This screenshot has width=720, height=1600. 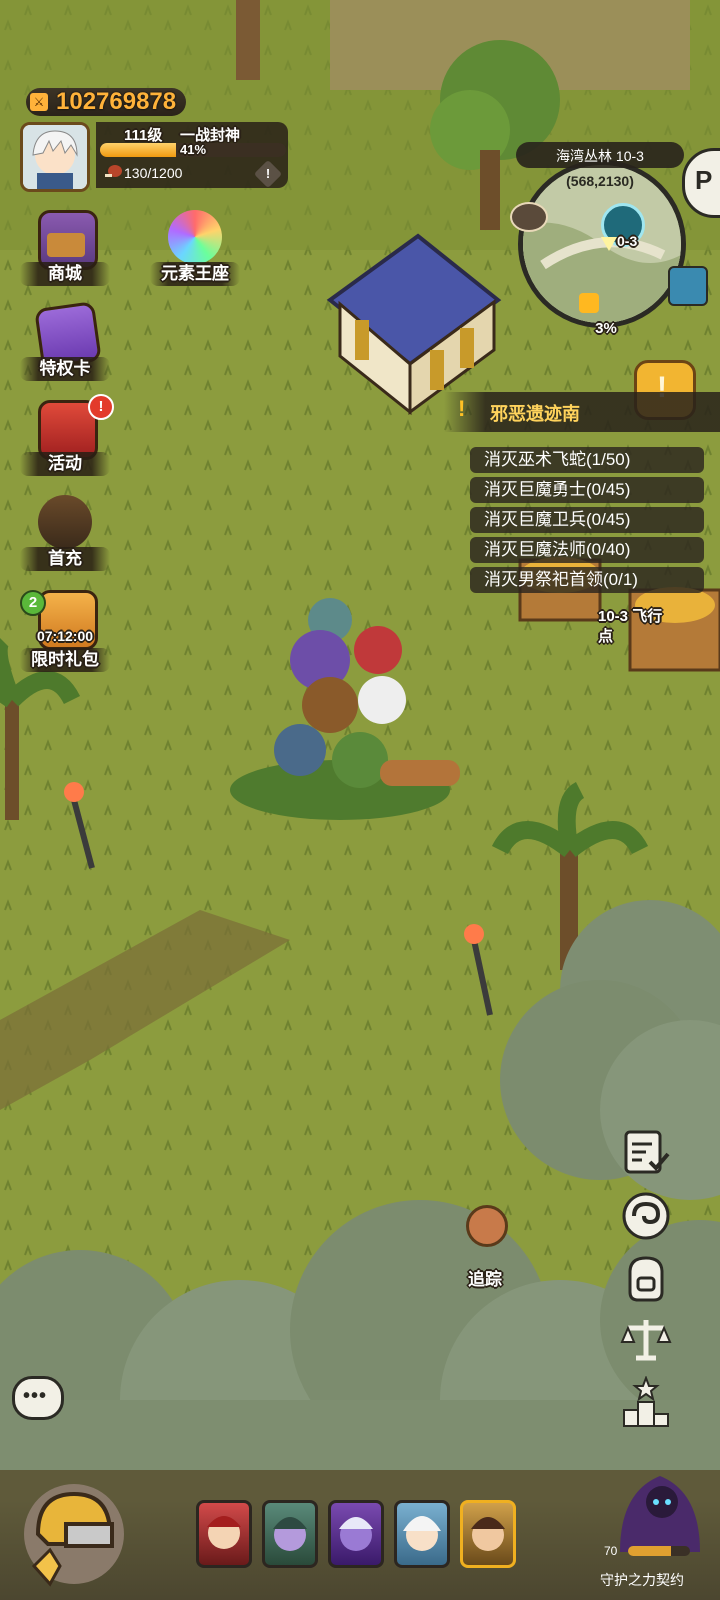 What do you see at coordinates (660, 1514) in the screenshot?
I see `guardian-portrait-icon` at bounding box center [660, 1514].